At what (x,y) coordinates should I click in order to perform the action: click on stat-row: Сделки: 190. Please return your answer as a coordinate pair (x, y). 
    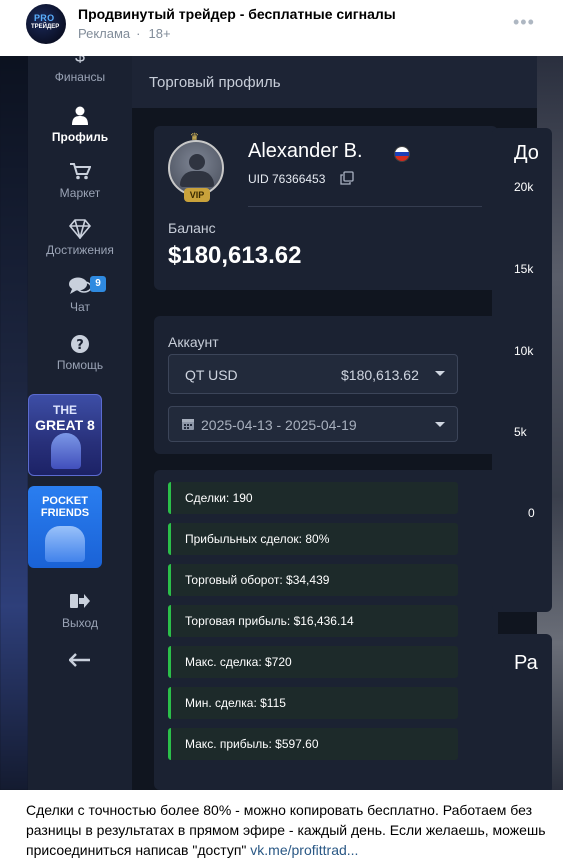
    Looking at the image, I should click on (313, 498).